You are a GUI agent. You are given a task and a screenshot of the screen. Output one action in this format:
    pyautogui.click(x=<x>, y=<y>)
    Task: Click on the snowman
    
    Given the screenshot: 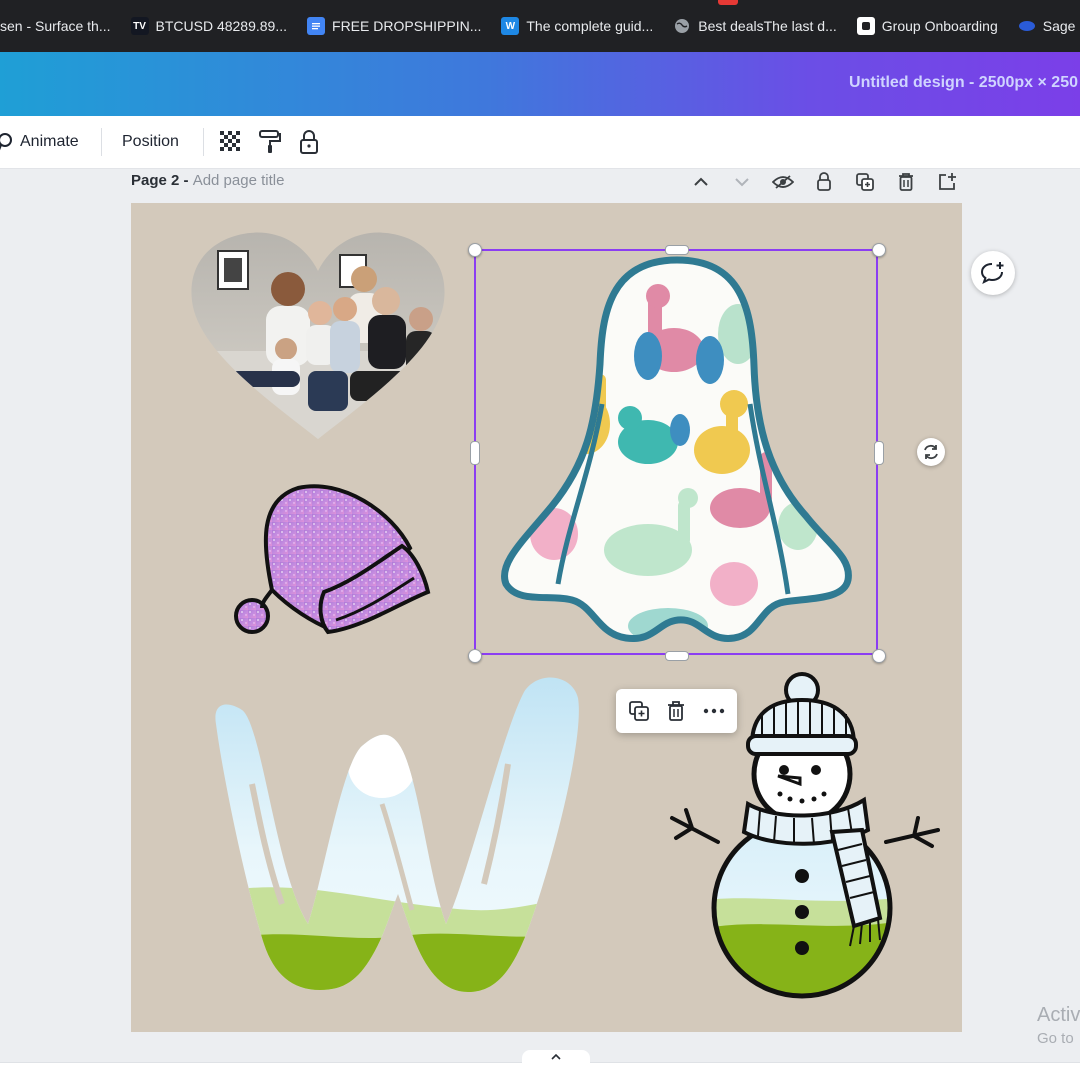 What is the action you would take?
    pyautogui.click(x=801, y=837)
    